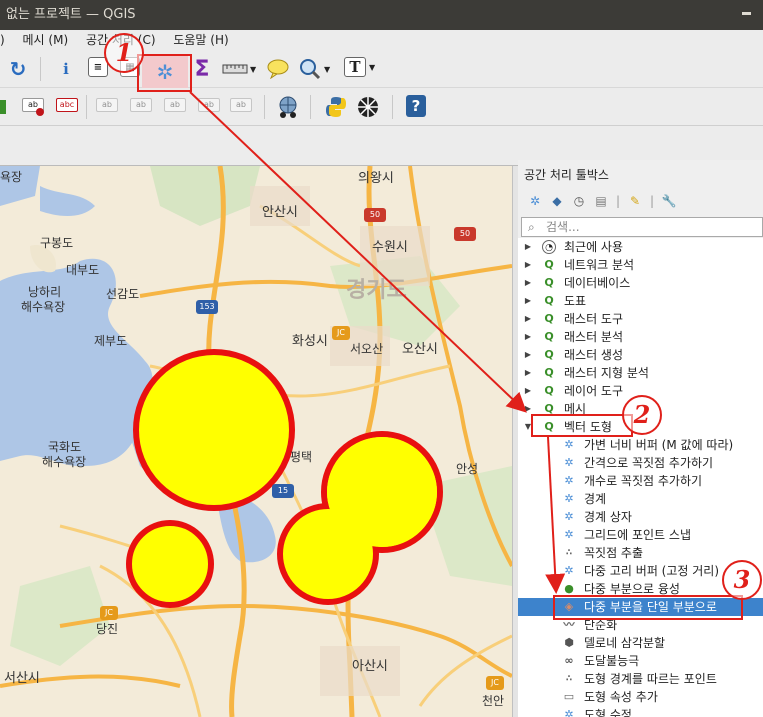 This screenshot has width=763, height=717. I want to click on minimize-button, so click(746, 13).